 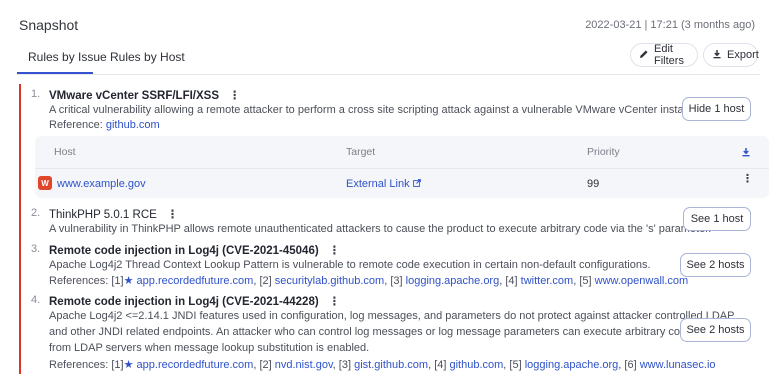 I want to click on external-link: External Link, so click(x=383, y=184).